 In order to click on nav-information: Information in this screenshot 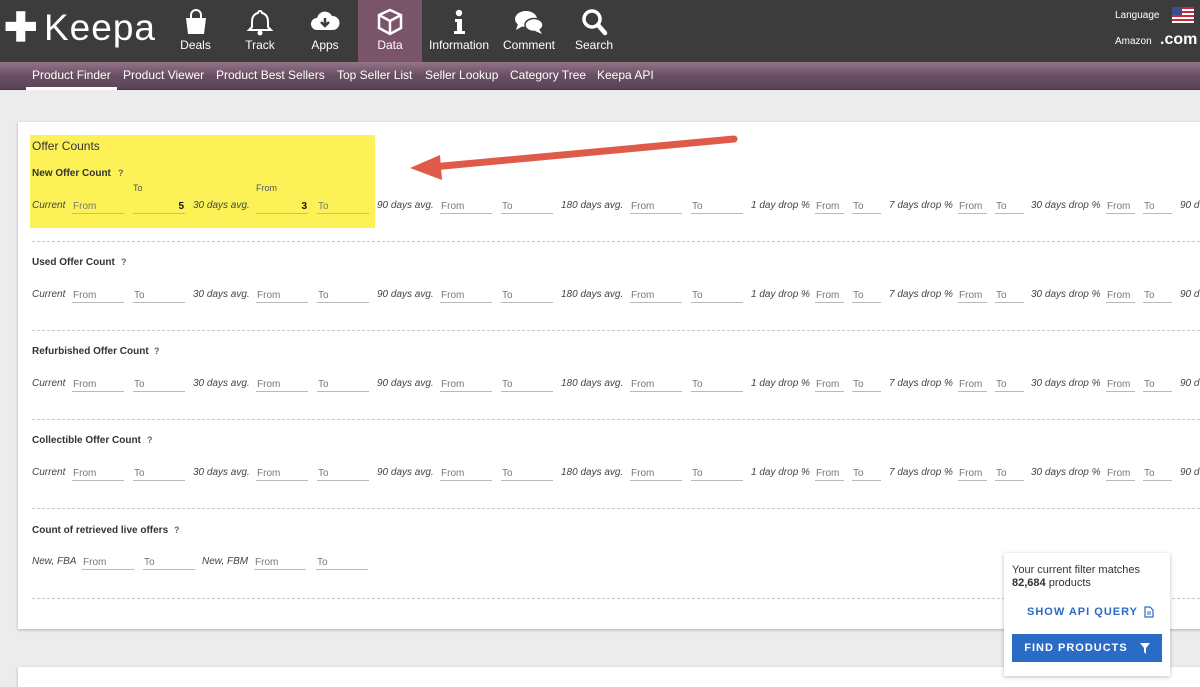, I will do `click(459, 31)`.